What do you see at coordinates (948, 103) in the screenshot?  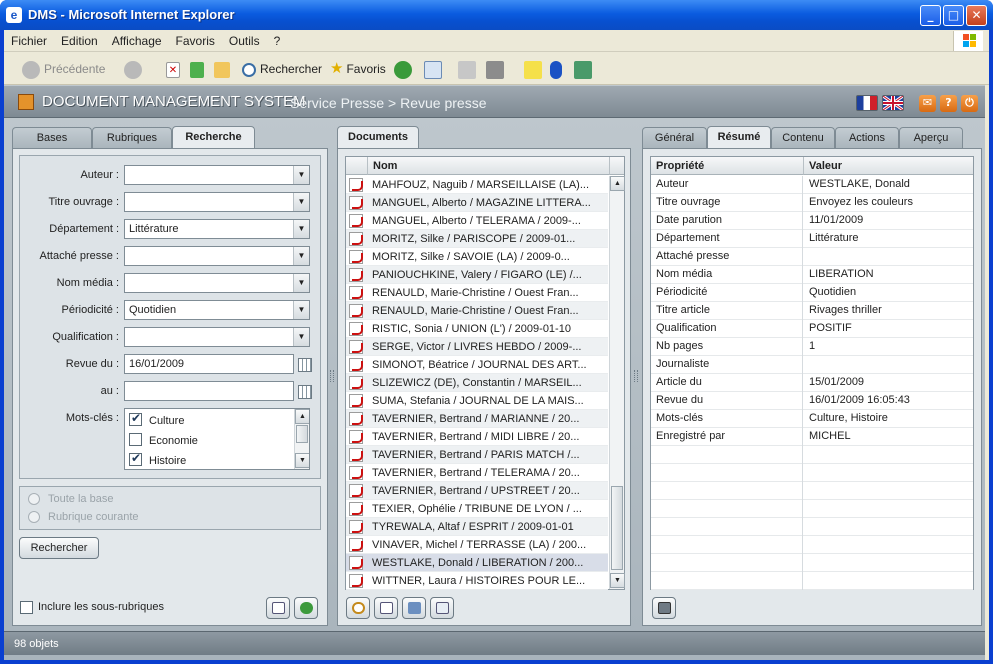 I see `help-icon: ?` at bounding box center [948, 103].